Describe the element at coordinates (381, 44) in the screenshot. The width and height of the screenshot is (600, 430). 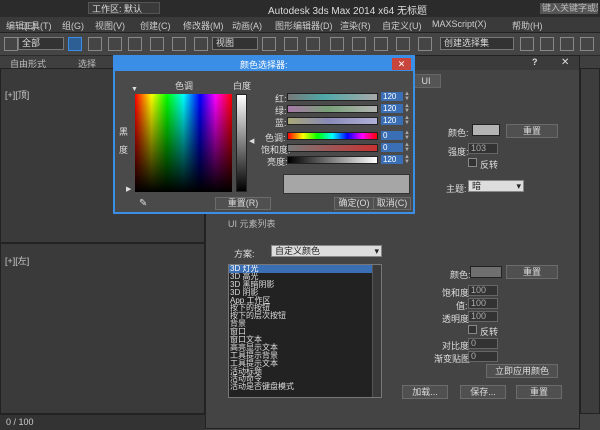
I see `percent-snap-icon` at that location.